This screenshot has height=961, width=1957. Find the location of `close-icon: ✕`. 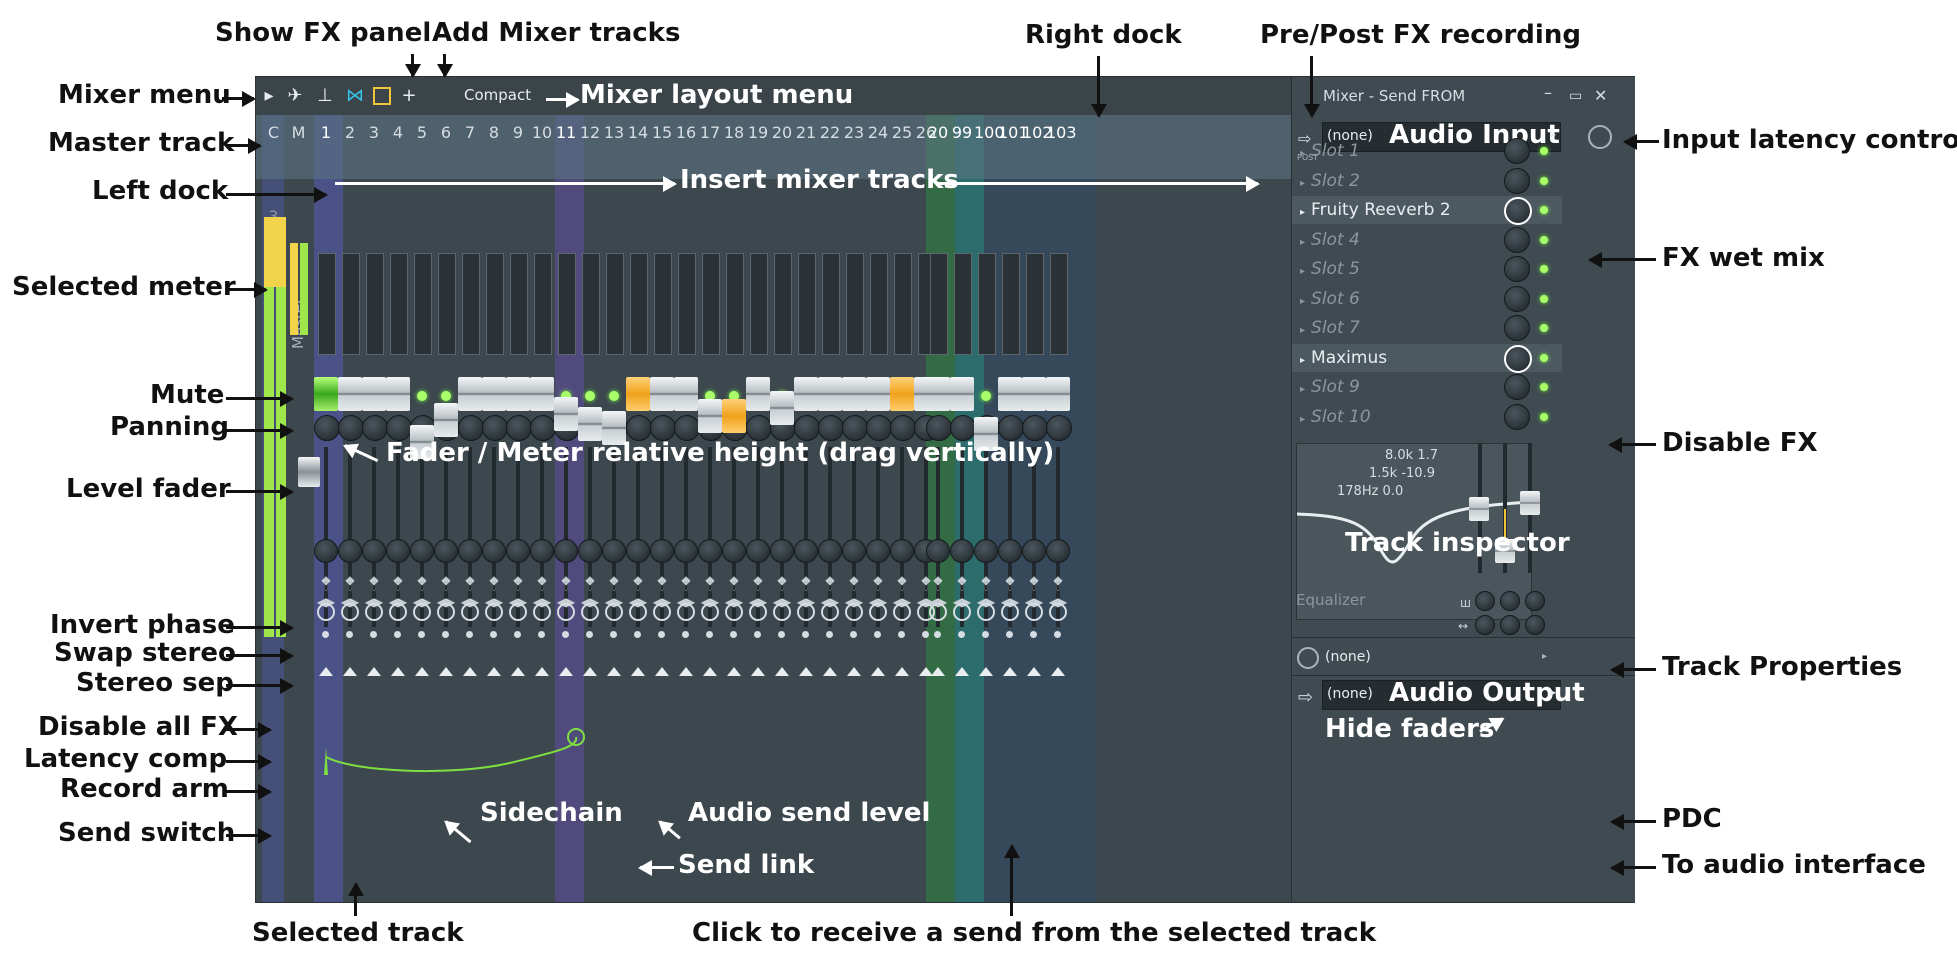

close-icon: ✕ is located at coordinates (1600, 96).